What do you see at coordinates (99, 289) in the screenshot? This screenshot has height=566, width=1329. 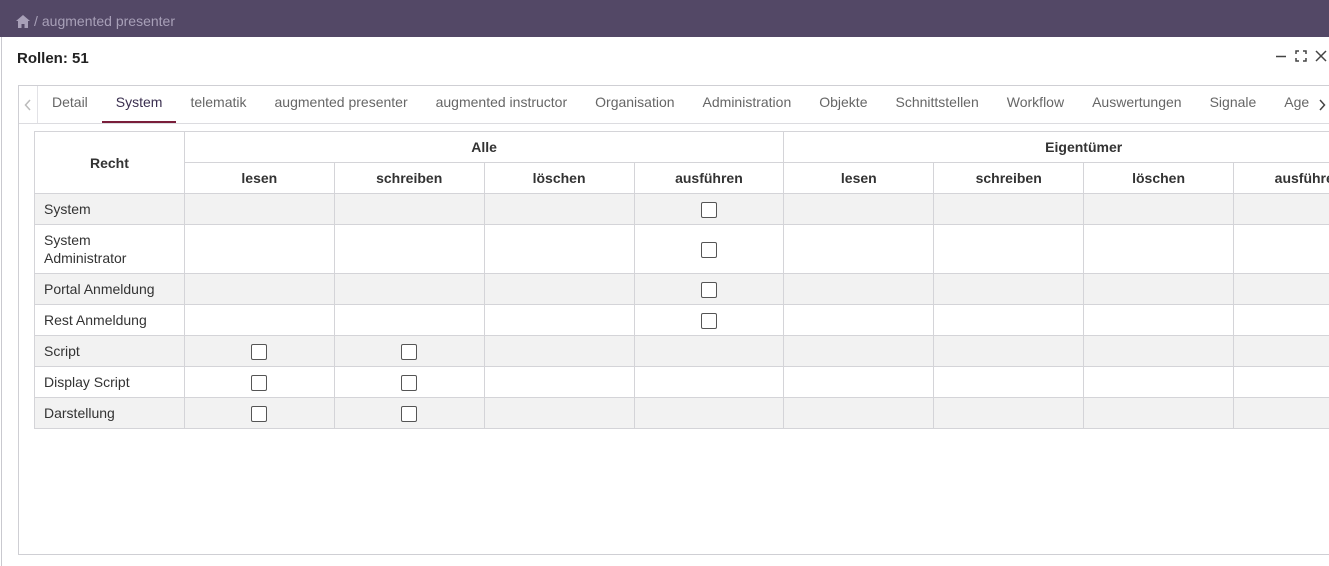 I see `row-name-text: Portal Anmeldung` at bounding box center [99, 289].